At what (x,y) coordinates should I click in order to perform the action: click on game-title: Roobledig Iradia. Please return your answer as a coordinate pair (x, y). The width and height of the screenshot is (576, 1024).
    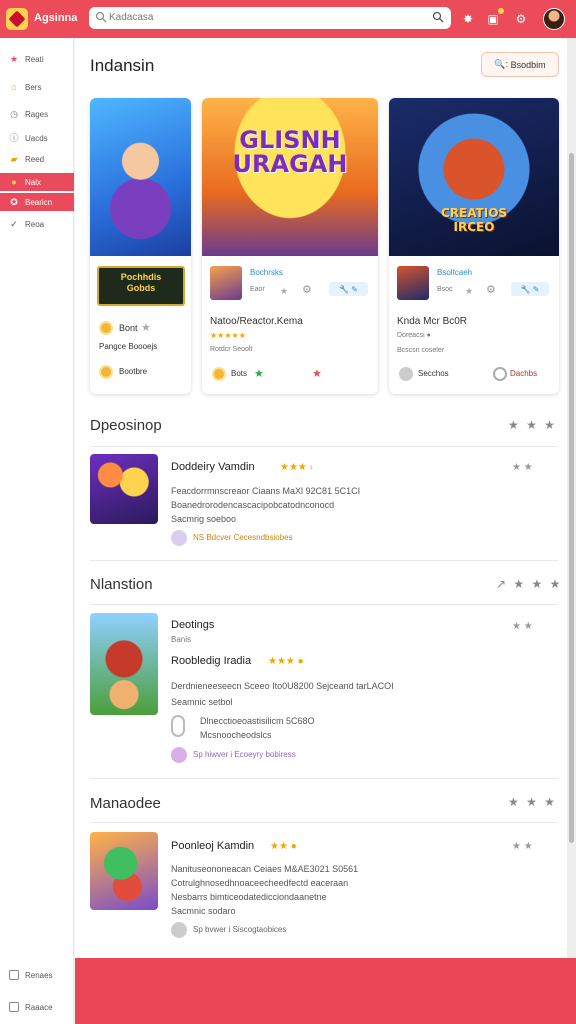
    Looking at the image, I should click on (211, 661).